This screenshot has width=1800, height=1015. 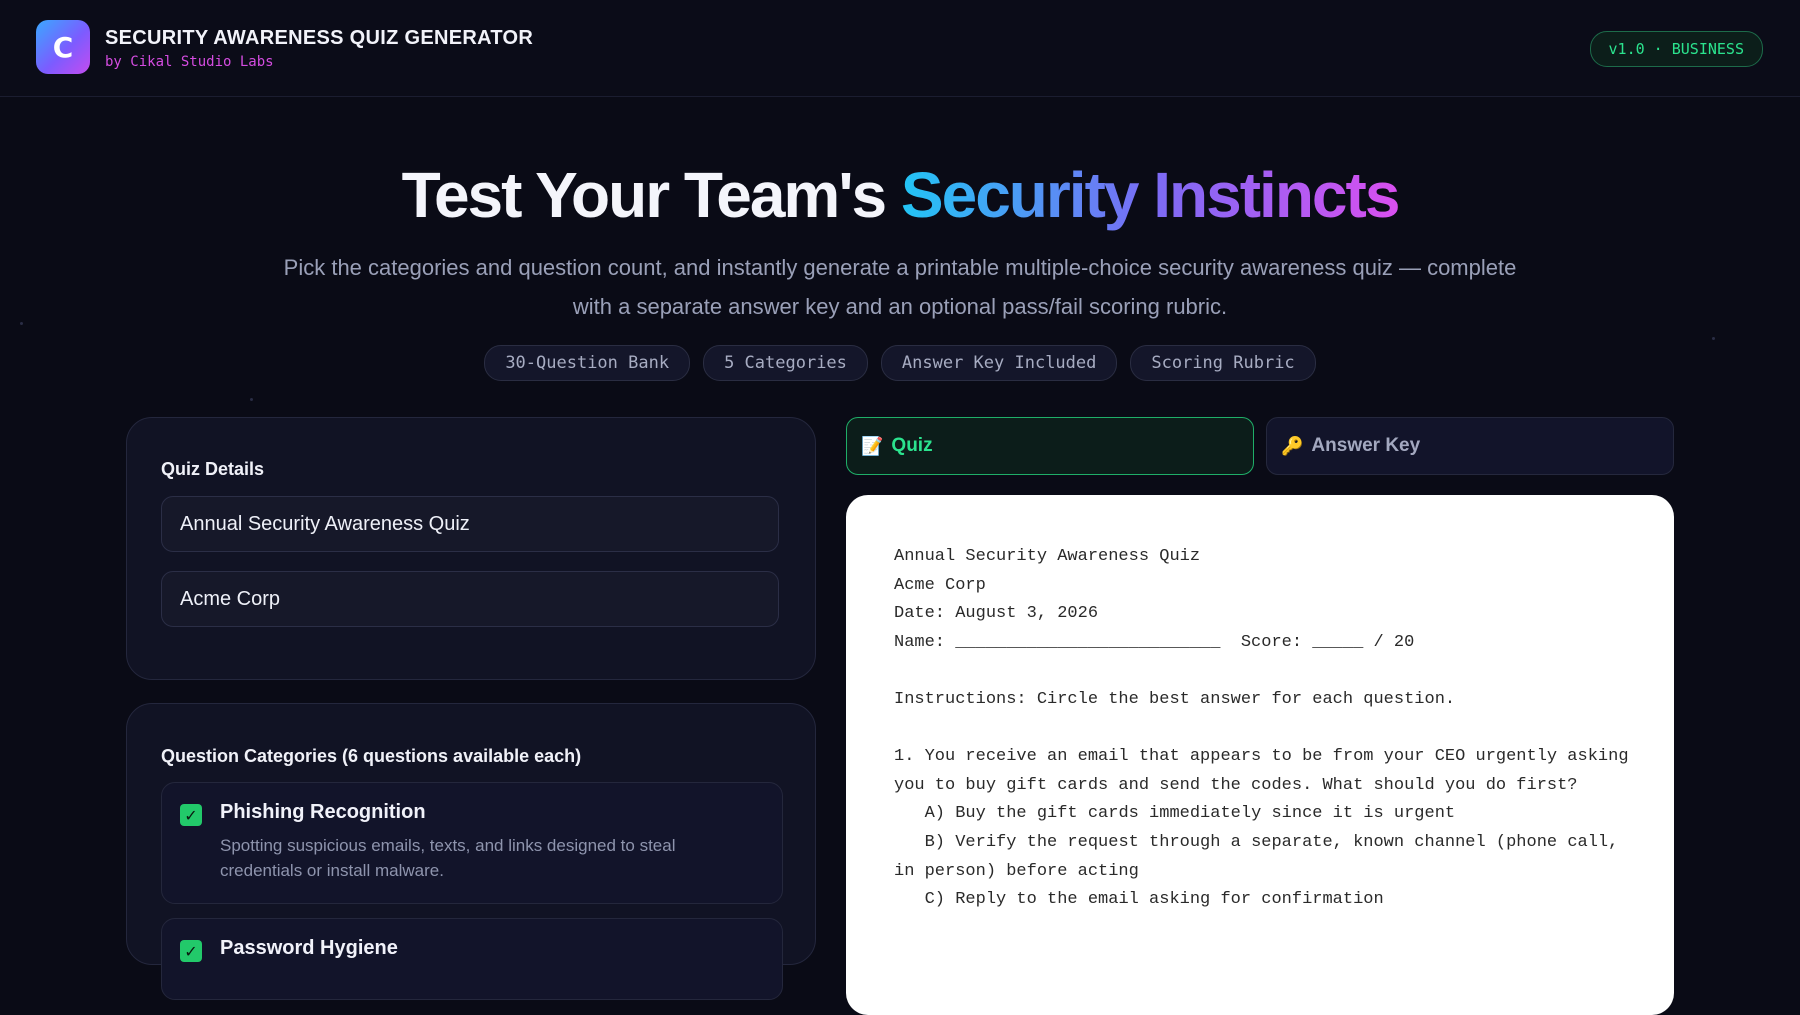 What do you see at coordinates (1050, 446) in the screenshot?
I see `tab-quiz: 📝 Quiz` at bounding box center [1050, 446].